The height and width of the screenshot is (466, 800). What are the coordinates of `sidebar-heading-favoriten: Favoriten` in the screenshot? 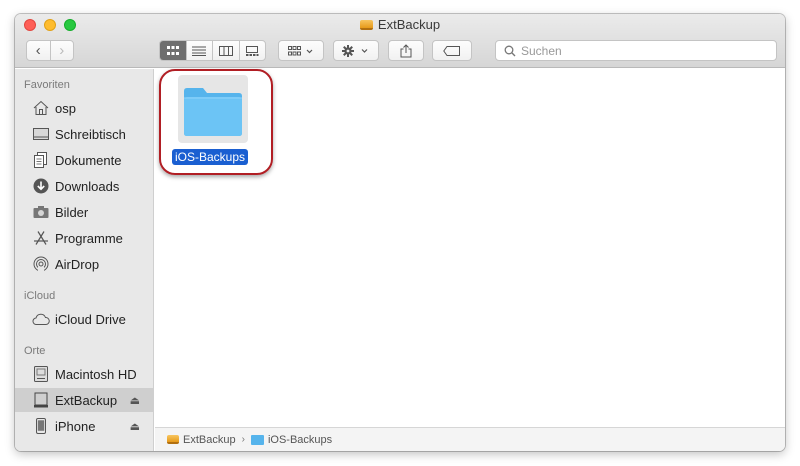 It's located at (47, 85).